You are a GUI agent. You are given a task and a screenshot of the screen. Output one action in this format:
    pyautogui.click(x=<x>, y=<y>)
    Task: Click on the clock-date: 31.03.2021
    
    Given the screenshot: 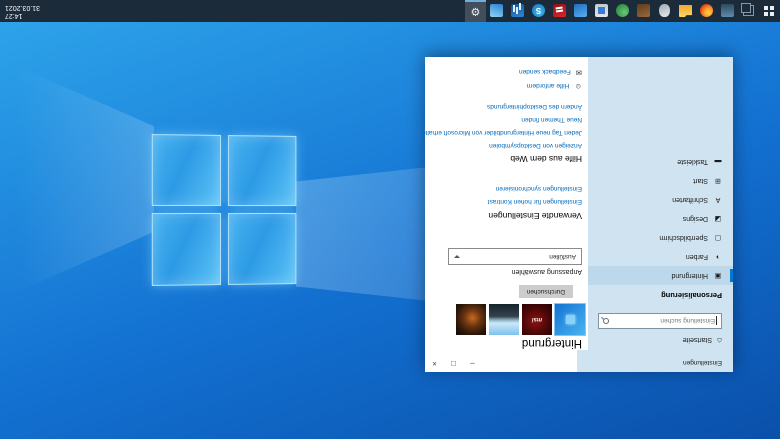 What is the action you would take?
    pyautogui.click(x=23, y=7)
    